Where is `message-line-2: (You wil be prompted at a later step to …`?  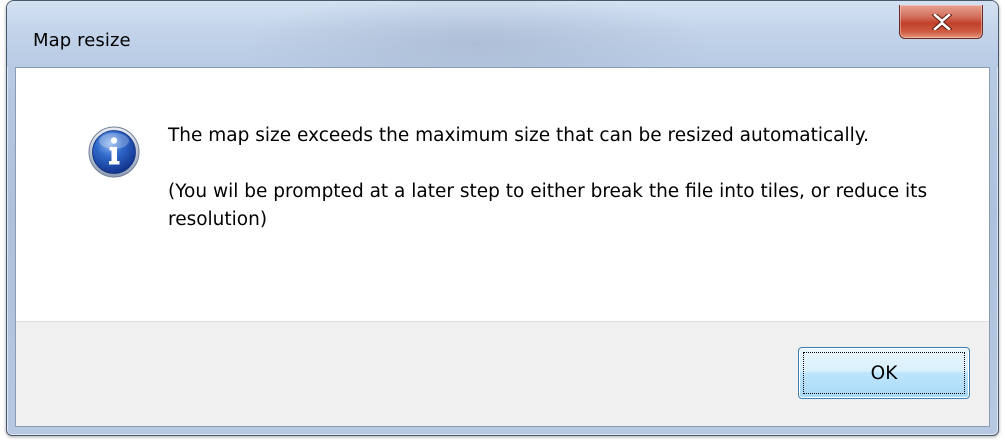
message-line-2: (You wil be prompted at a later step to … is located at coordinates (548, 205).